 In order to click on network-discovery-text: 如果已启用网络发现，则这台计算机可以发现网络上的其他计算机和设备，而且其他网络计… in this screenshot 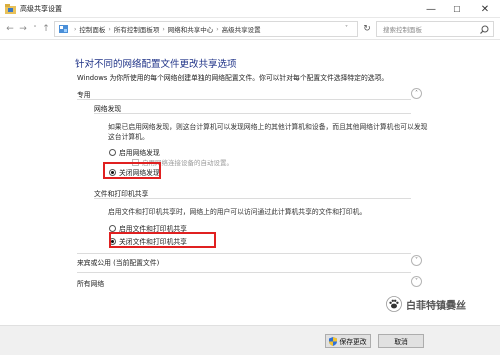, I will do `click(268, 132)`.